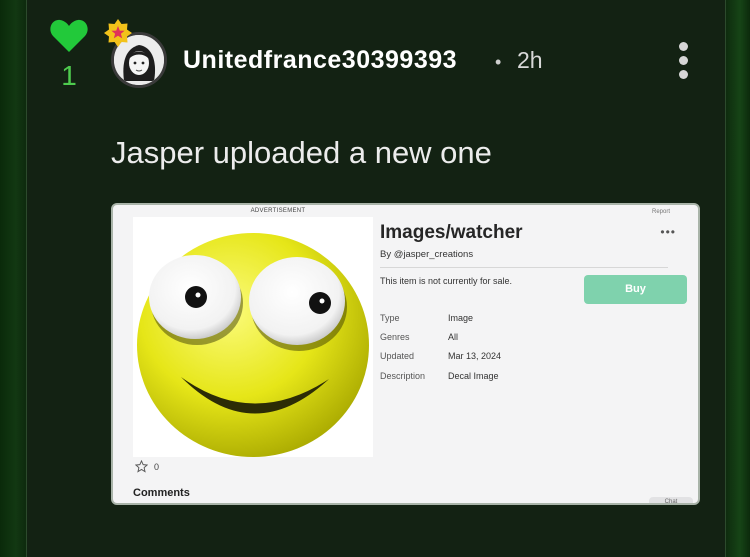 The height and width of the screenshot is (557, 750). What do you see at coordinates (403, 376) in the screenshot?
I see `detail-key-description: Description` at bounding box center [403, 376].